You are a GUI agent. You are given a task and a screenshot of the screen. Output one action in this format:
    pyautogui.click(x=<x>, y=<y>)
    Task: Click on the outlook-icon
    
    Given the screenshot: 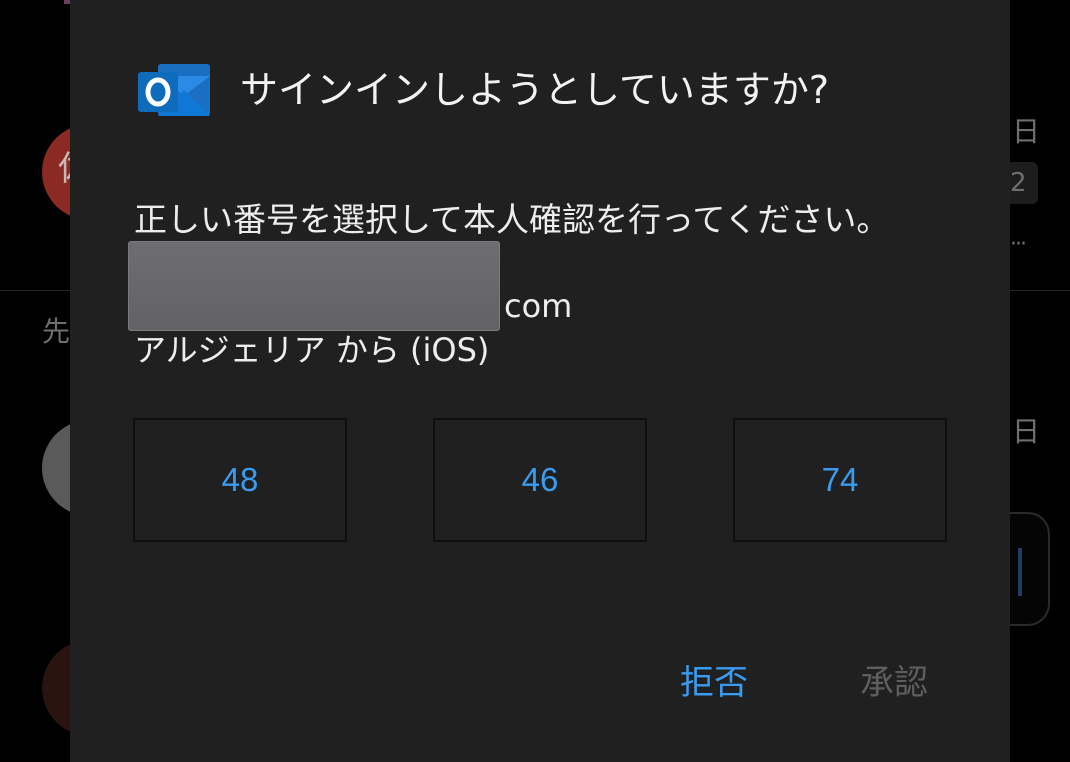 What is the action you would take?
    pyautogui.click(x=174, y=90)
    